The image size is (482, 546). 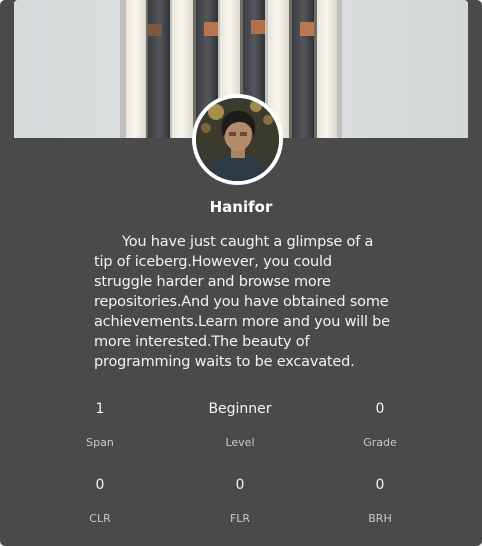 I want to click on stat-value: 1, so click(x=100, y=409).